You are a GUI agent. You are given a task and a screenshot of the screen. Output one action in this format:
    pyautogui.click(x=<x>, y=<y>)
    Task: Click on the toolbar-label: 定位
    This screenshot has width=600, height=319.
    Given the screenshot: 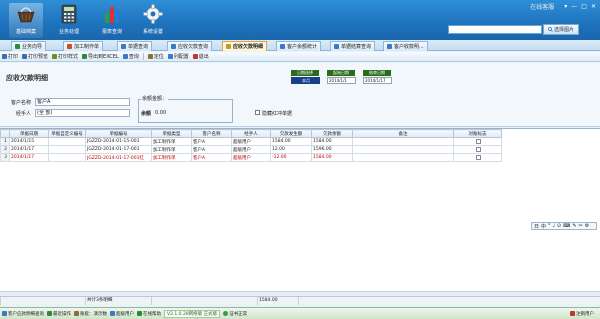 What is the action you would take?
    pyautogui.click(x=158, y=57)
    